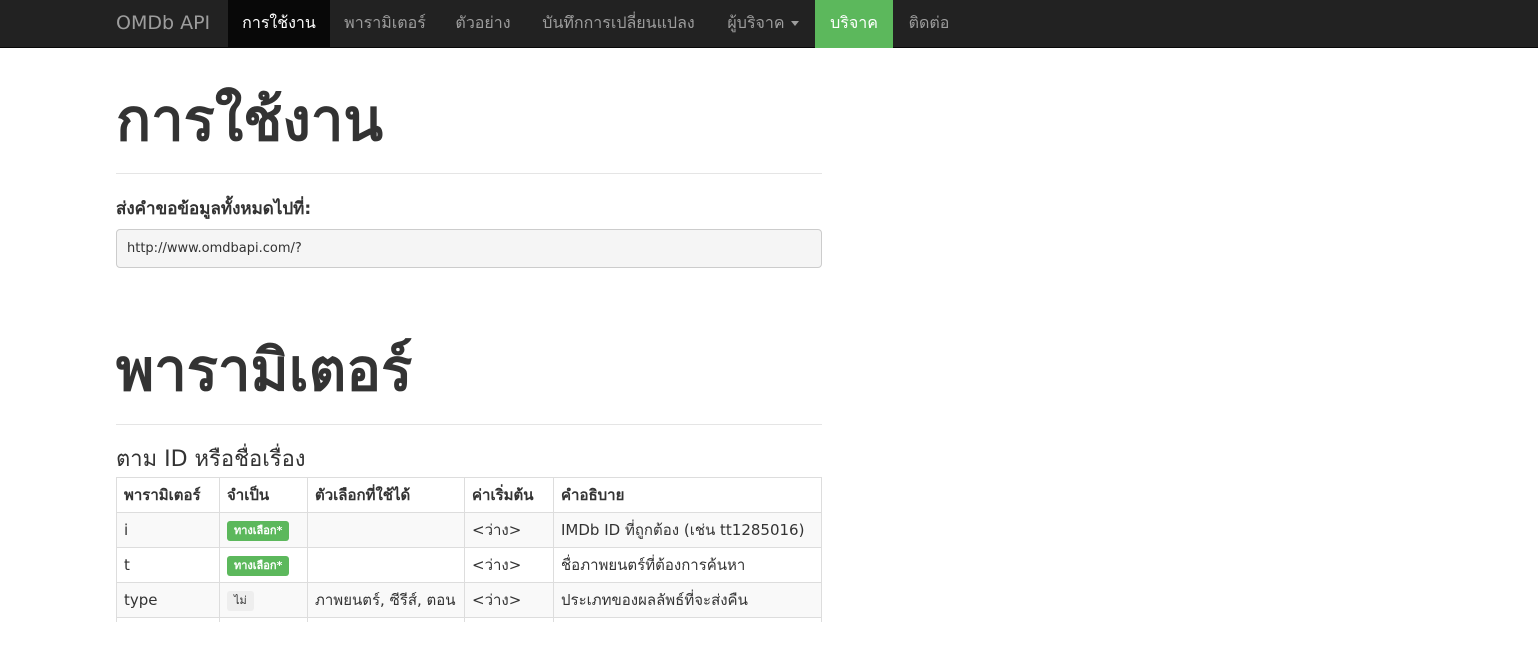  What do you see at coordinates (168, 530) in the screenshot?
I see `param-name-cell: i` at bounding box center [168, 530].